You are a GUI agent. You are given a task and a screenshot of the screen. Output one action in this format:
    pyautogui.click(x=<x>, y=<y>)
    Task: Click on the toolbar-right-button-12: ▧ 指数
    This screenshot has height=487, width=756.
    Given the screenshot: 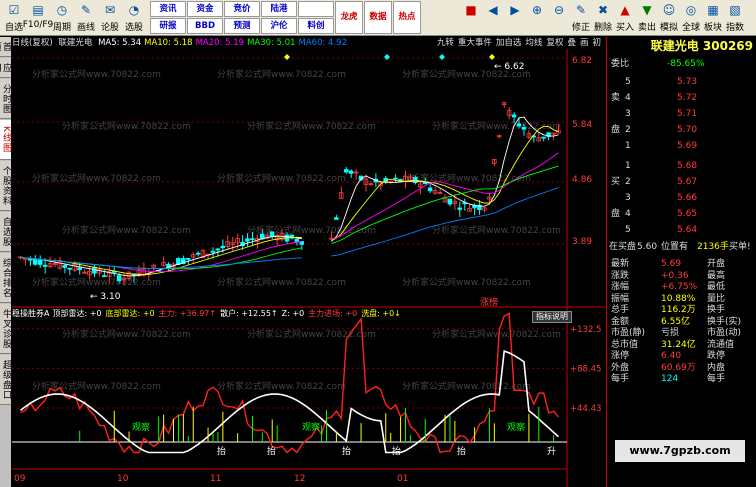 What is the action you would take?
    pyautogui.click(x=735, y=18)
    